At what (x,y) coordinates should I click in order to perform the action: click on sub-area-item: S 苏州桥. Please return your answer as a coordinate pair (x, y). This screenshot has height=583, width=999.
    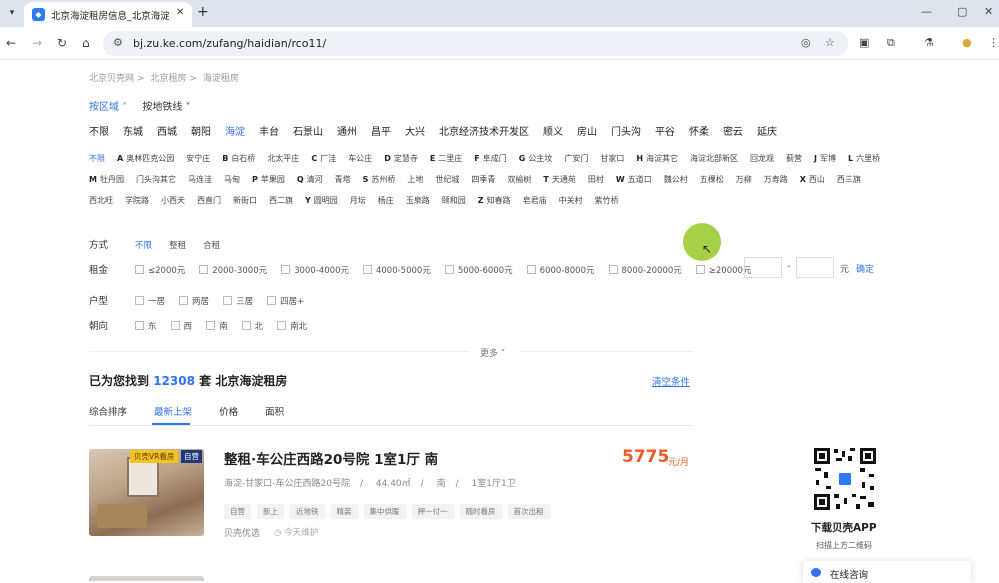
    Looking at the image, I should click on (379, 179).